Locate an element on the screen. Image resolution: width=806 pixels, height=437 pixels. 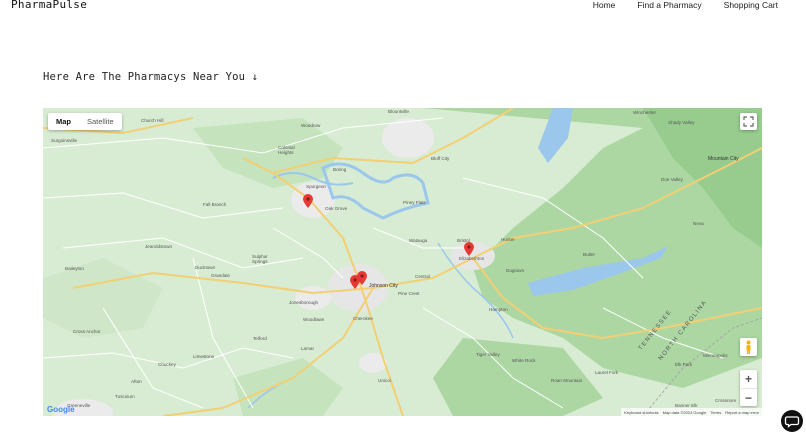
page-heading: Here Are The Pharmacys Near You ↓ is located at coordinates (151, 77).